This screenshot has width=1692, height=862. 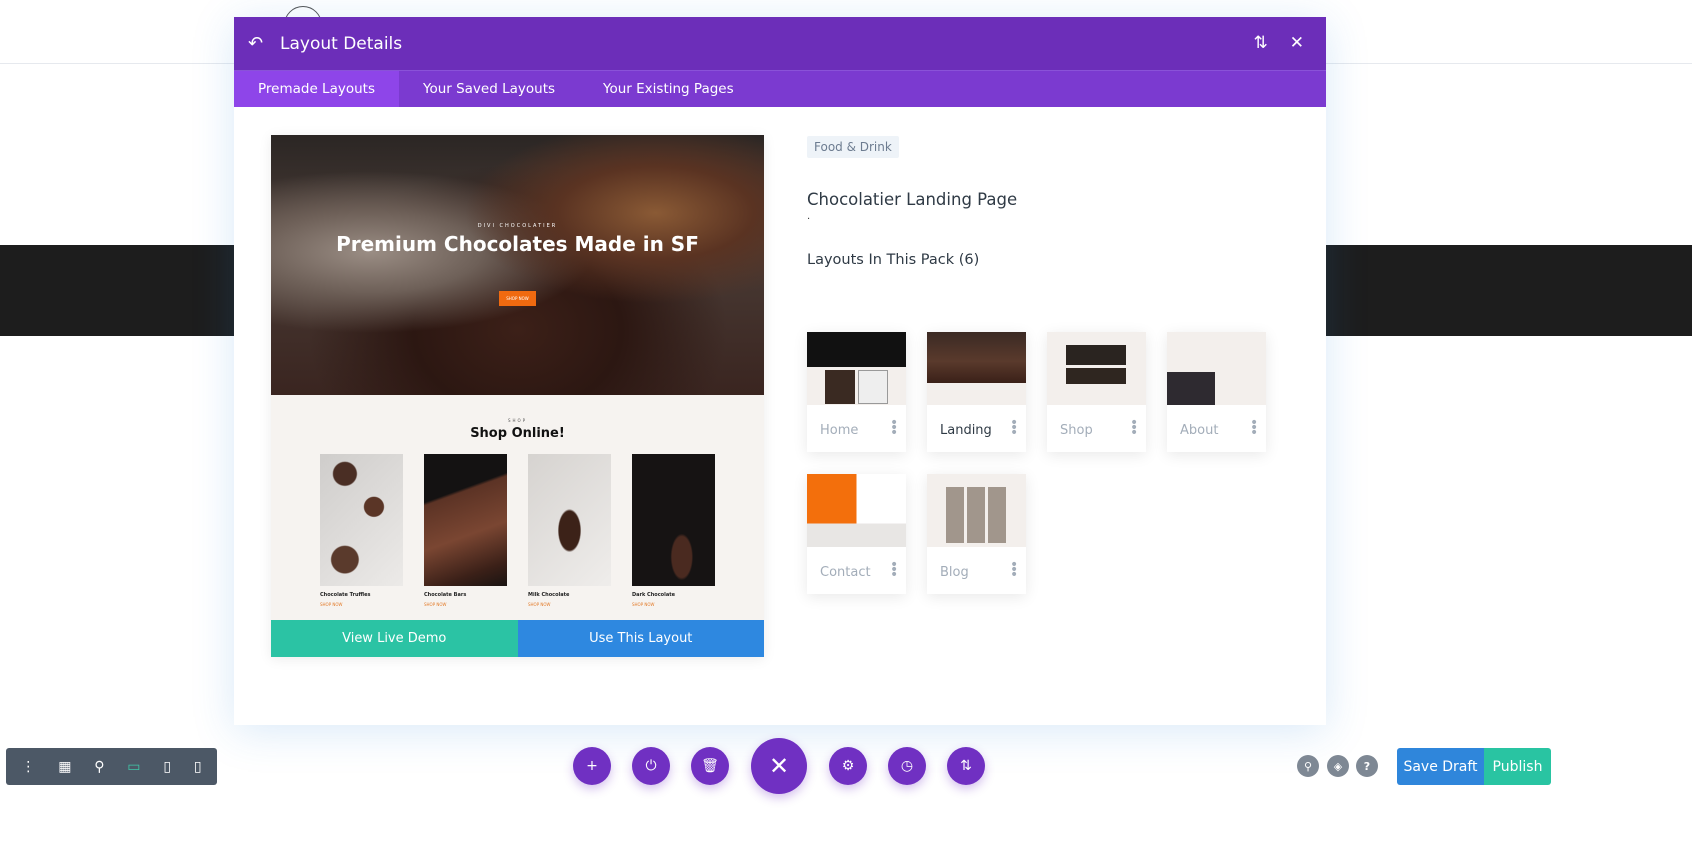 I want to click on gear-icon: ⚙, so click(x=848, y=766).